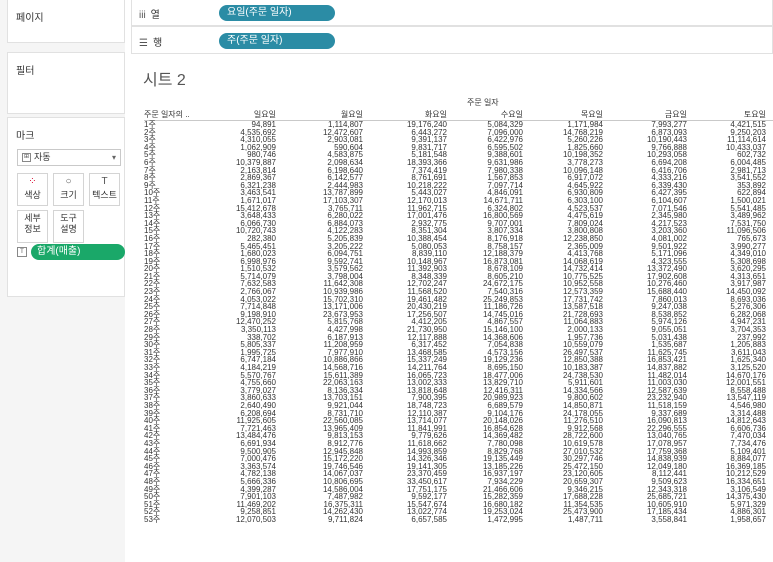 Image resolution: width=773 pixels, height=562 pixels. Describe the element at coordinates (66, 83) in the screenshot. I see `filters-card: 필터` at that location.